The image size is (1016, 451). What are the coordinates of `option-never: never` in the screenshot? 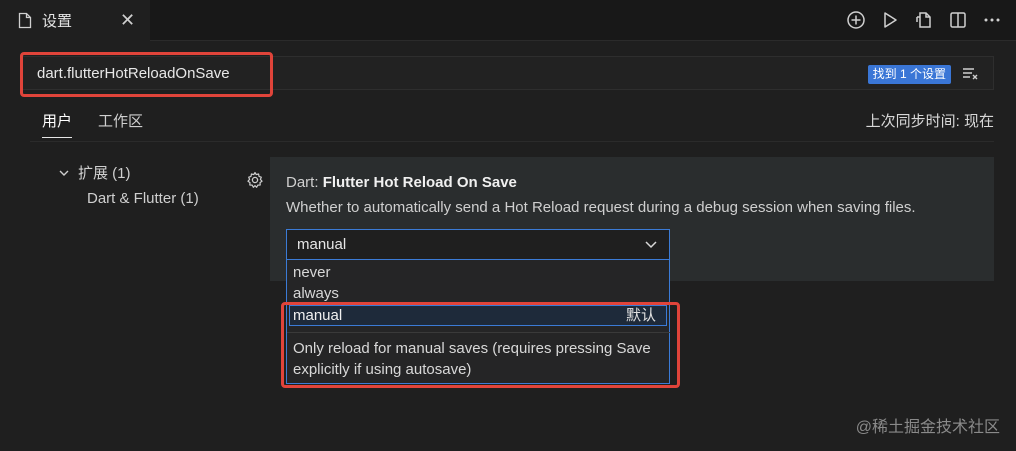 It's located at (312, 273).